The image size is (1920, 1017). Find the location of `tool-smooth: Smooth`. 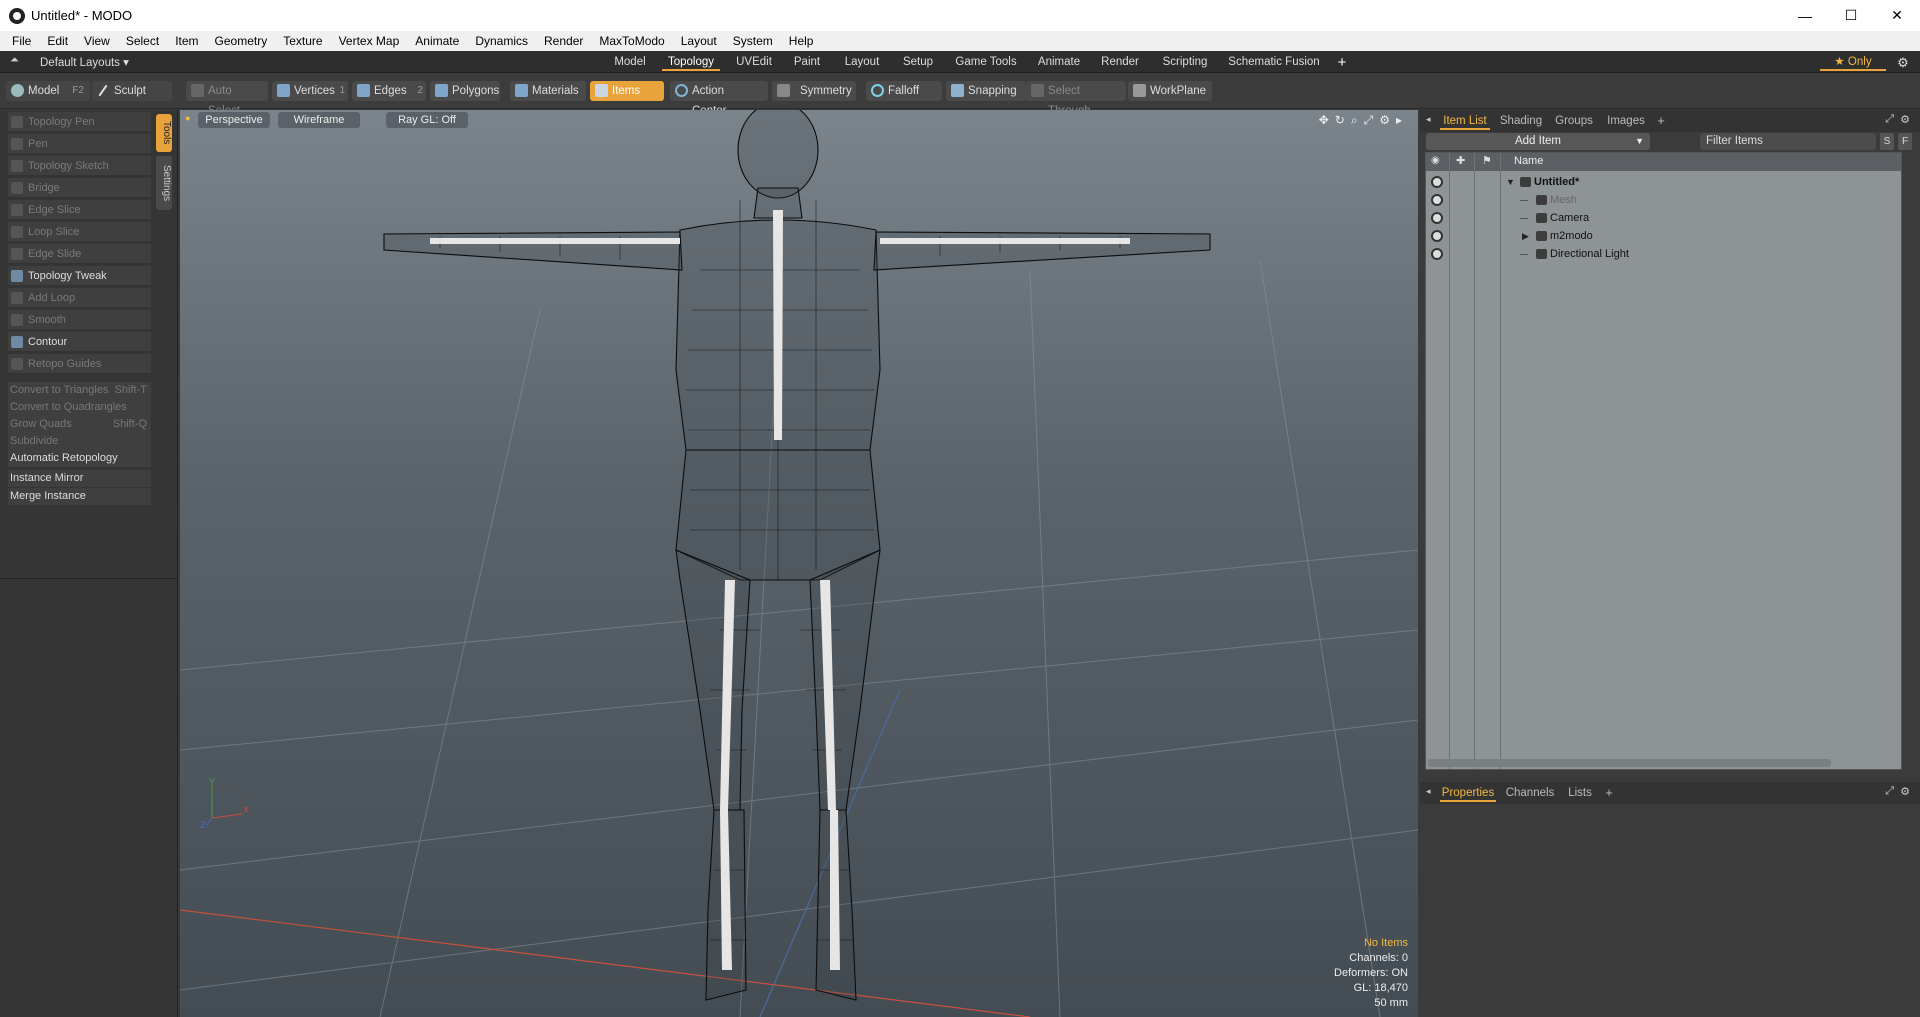

tool-smooth: Smooth is located at coordinates (79, 320).